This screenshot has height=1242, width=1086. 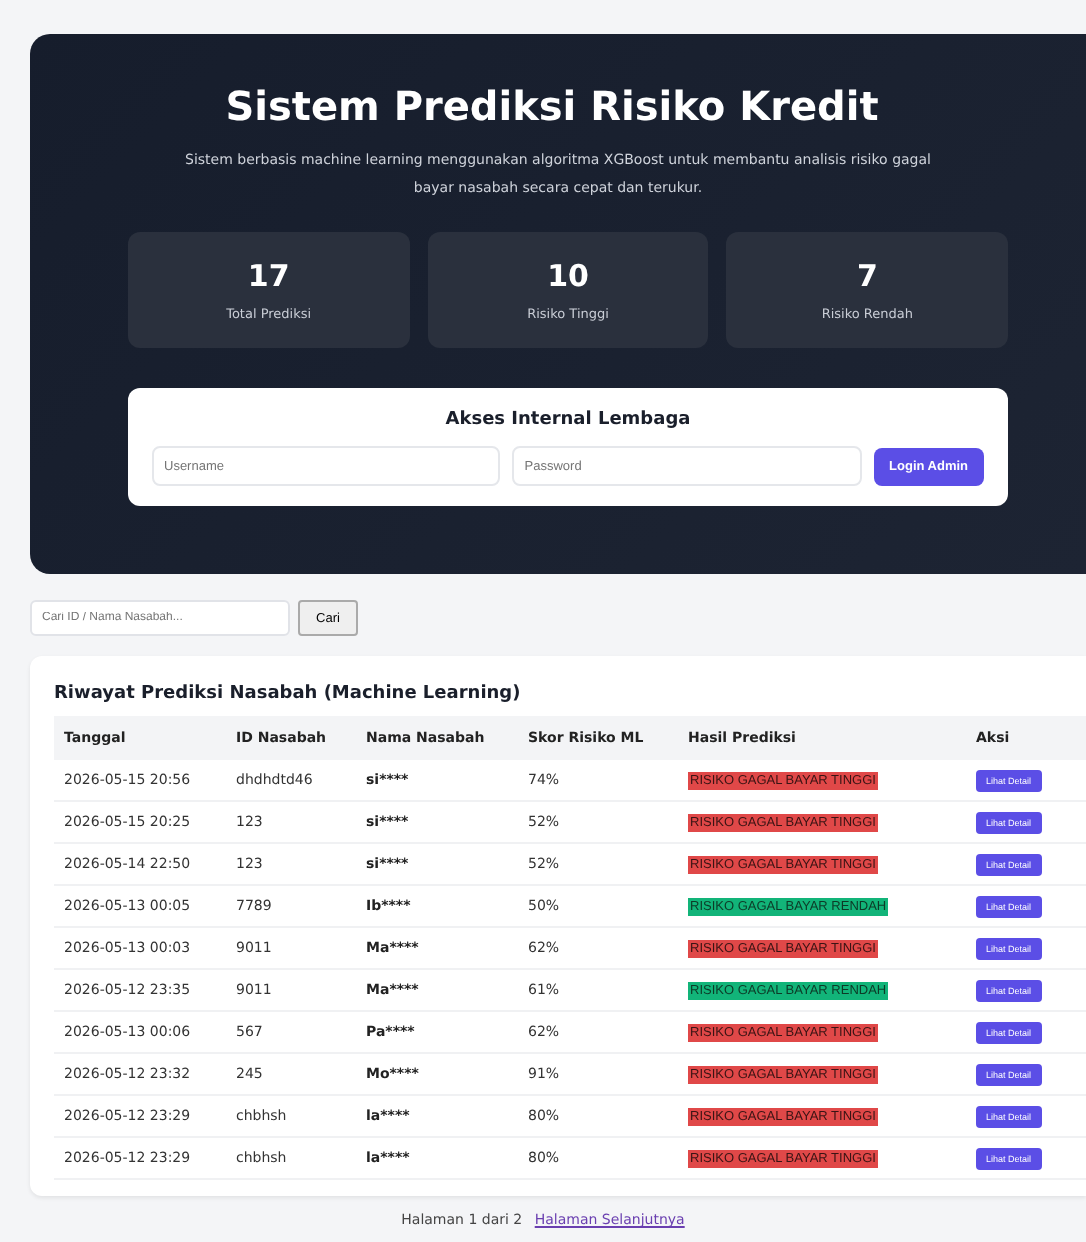 What do you see at coordinates (288, 694) in the screenshot?
I see `table-title: Riwayat Prediksi Nasabah (Machine Learning)` at bounding box center [288, 694].